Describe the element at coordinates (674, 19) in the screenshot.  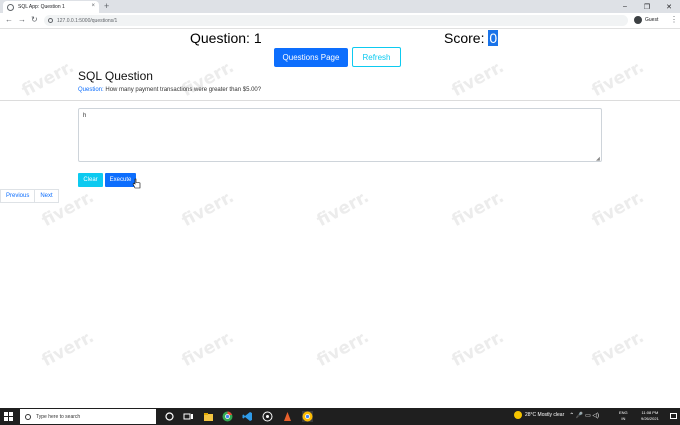
I see `browser-menu-icon: ⋮` at that location.